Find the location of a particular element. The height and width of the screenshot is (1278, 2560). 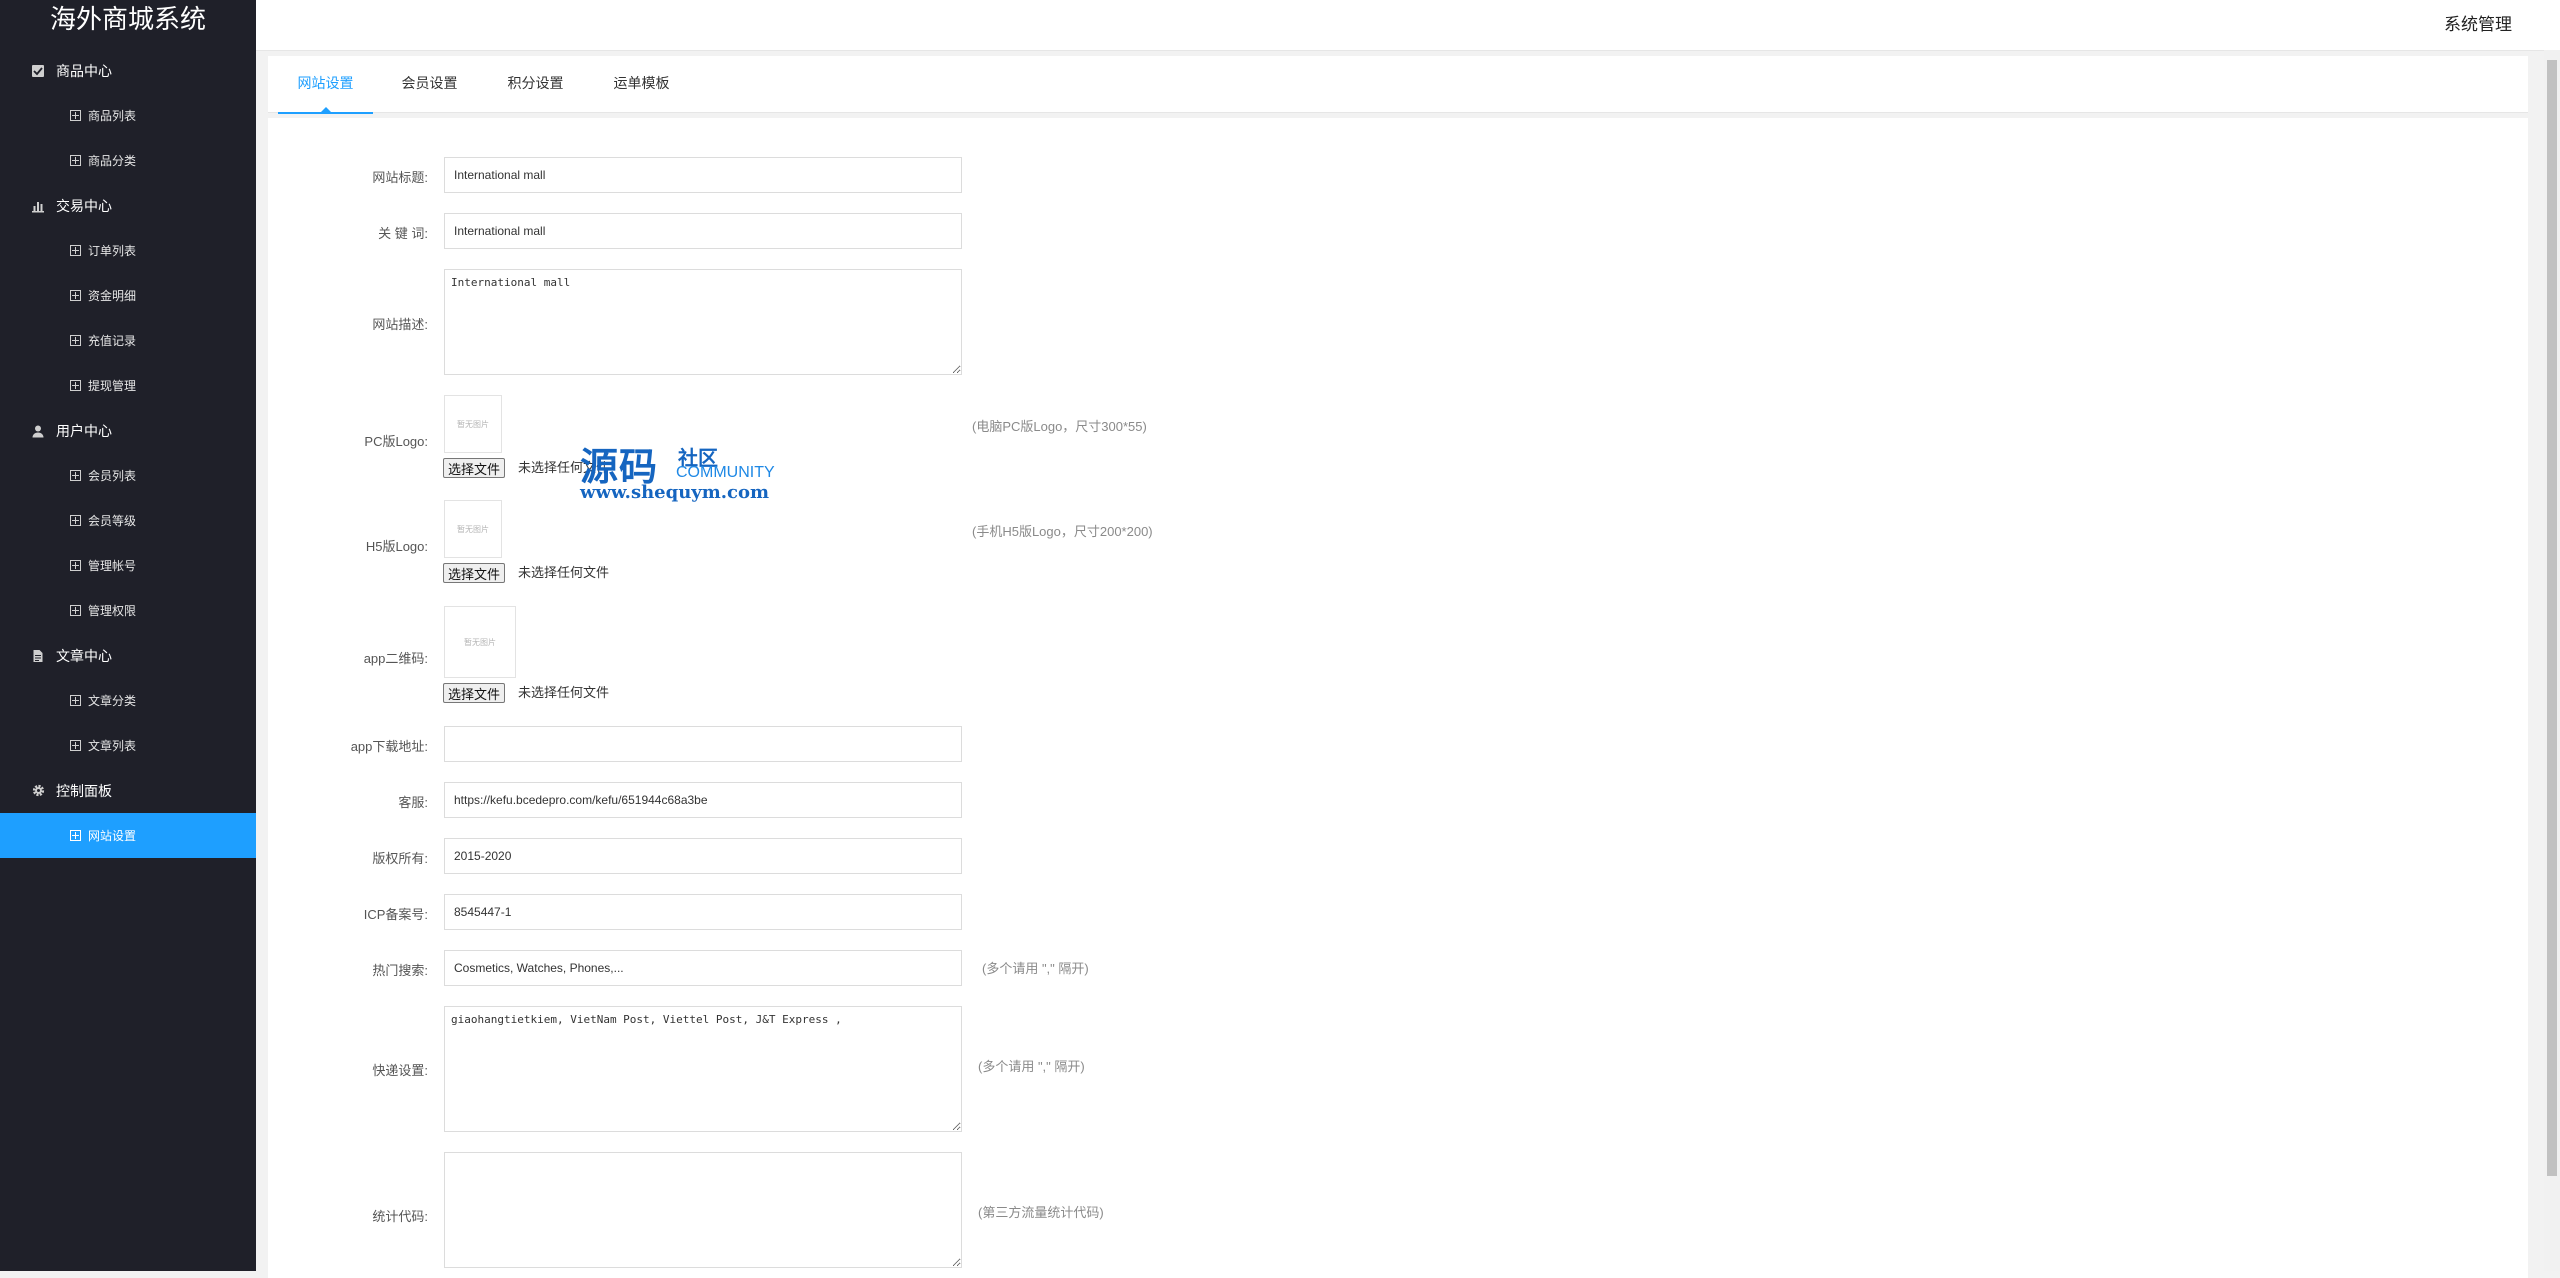

sidebar-item-admin-permissions: 管理权限 is located at coordinates (128, 610).